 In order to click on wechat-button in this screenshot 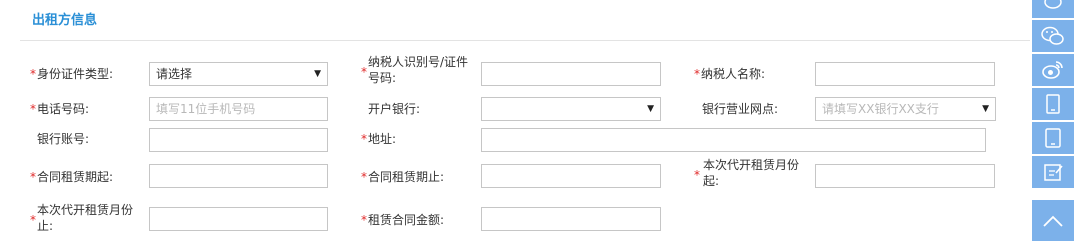, I will do `click(1053, 36)`.